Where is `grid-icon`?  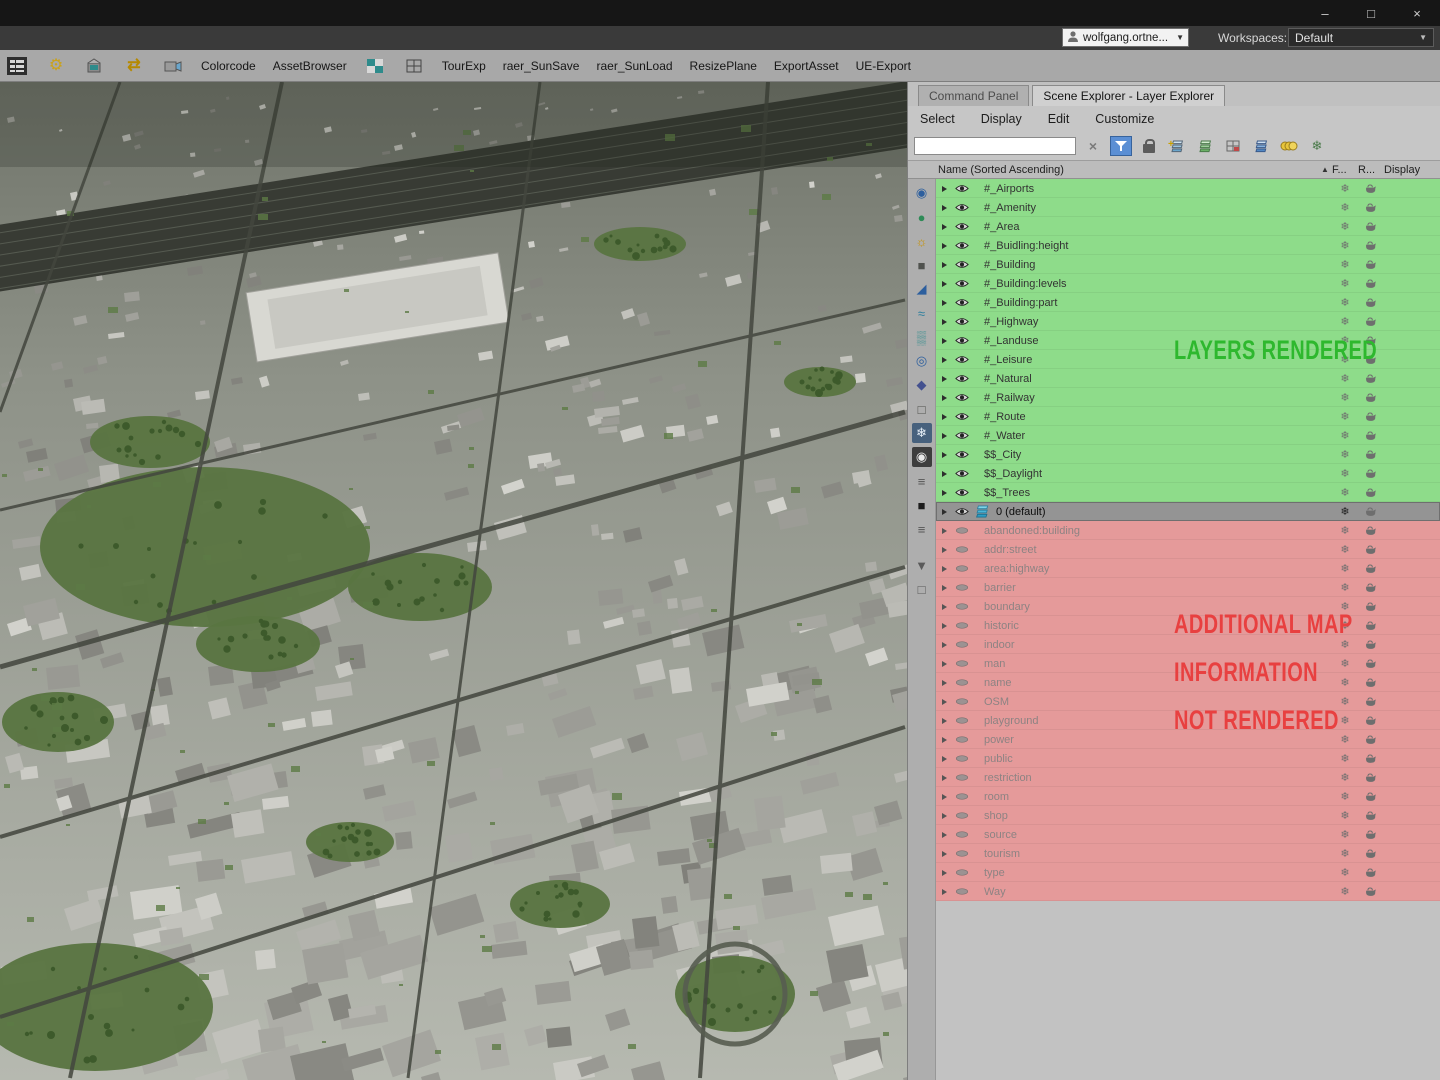 grid-icon is located at coordinates (414, 66).